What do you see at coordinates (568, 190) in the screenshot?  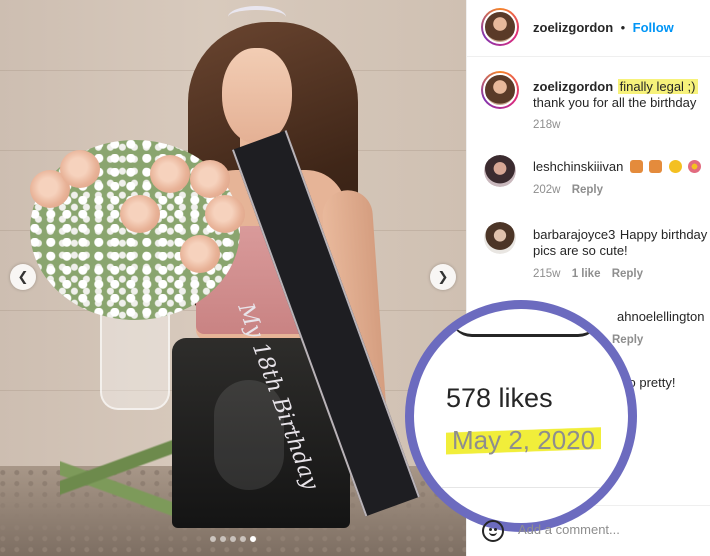 I see `comment-meta: 202w Reply` at bounding box center [568, 190].